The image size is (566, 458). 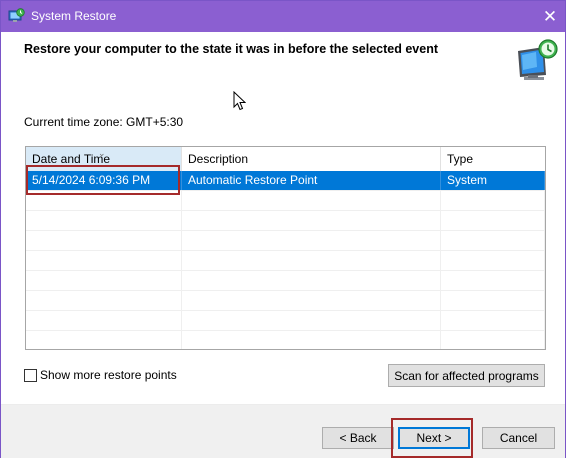 What do you see at coordinates (74, 16) in the screenshot?
I see `window-title: System Restore` at bounding box center [74, 16].